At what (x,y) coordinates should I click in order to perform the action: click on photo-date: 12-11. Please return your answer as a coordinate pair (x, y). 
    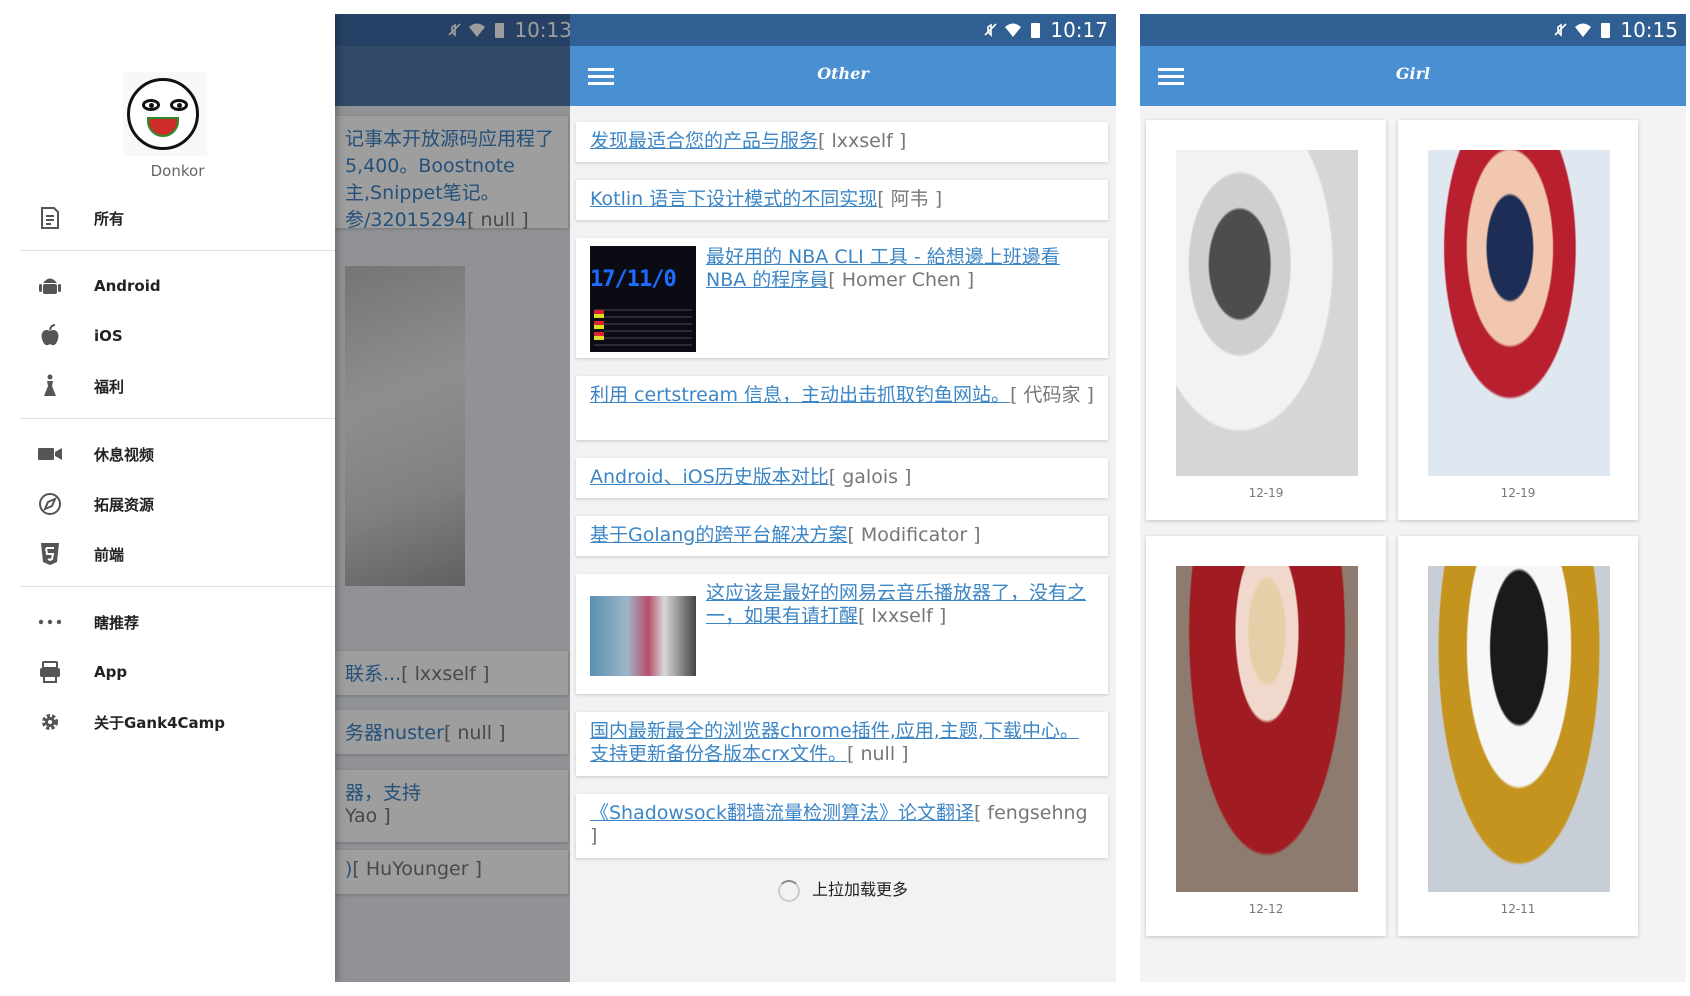
    Looking at the image, I should click on (1518, 909).